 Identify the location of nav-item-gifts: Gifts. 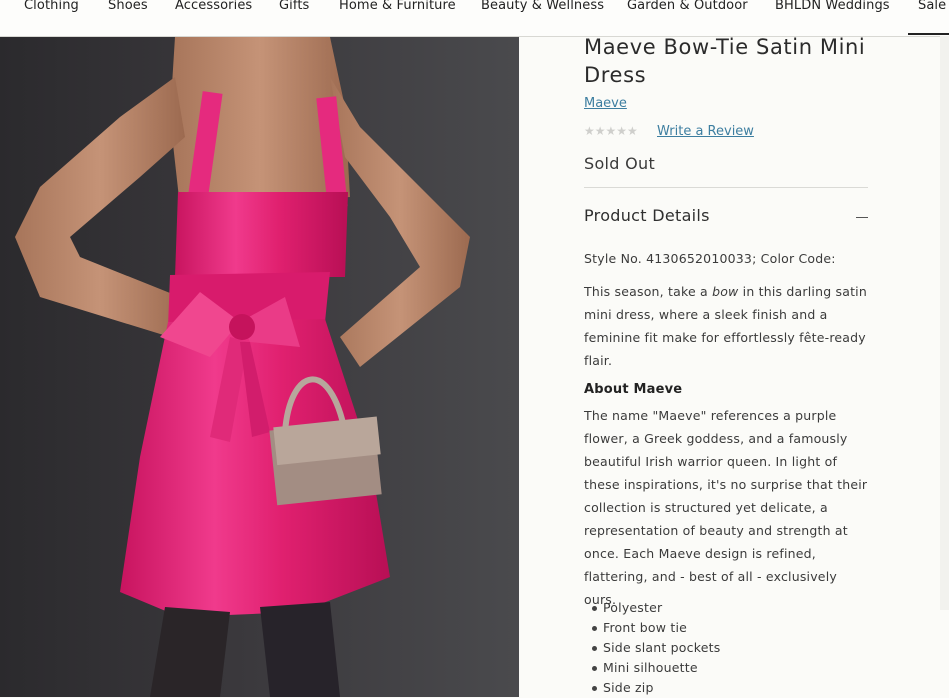
(294, 6).